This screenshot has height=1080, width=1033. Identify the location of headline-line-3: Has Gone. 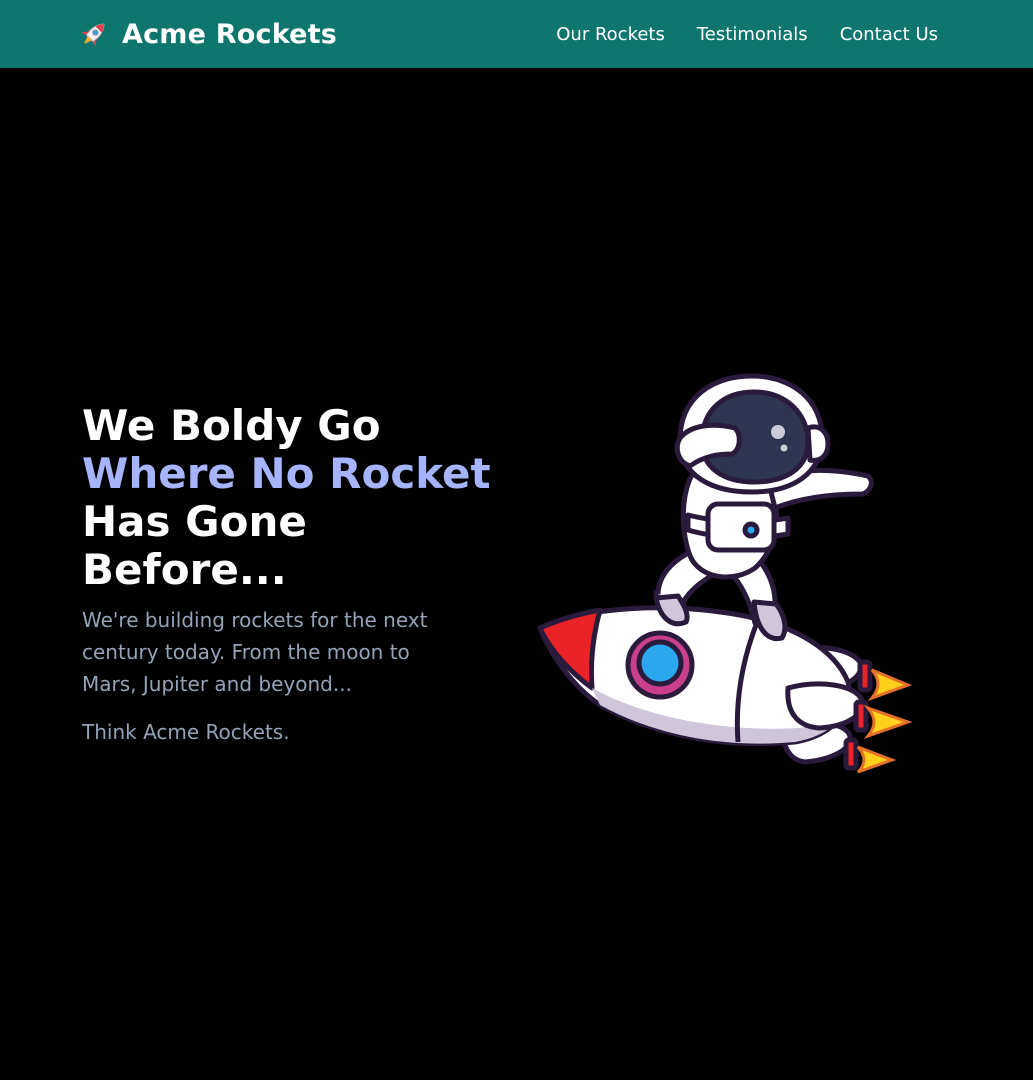
(194, 521).